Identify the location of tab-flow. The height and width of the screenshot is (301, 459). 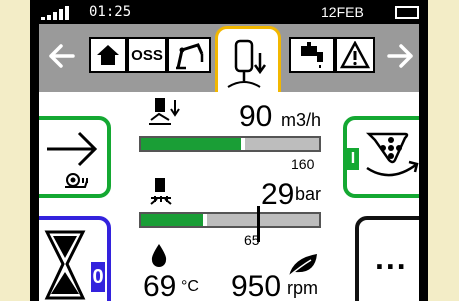
(248, 59).